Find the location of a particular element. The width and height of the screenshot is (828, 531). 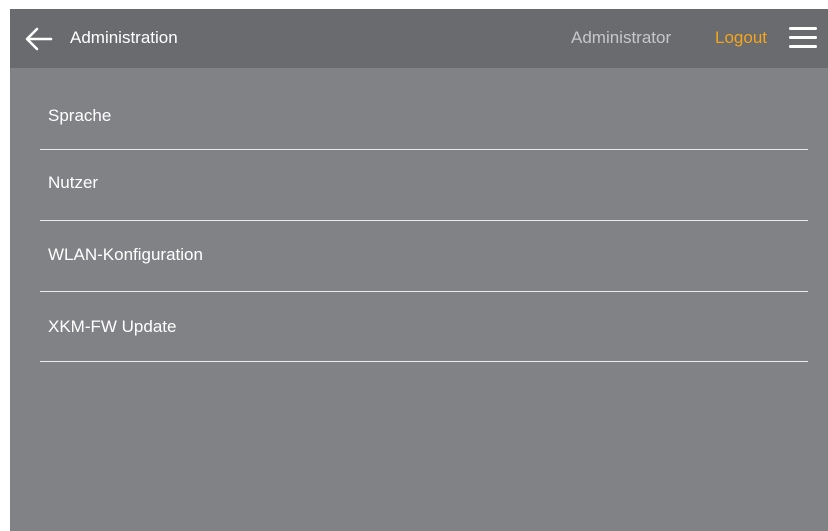

menu-item-label: Nutzer is located at coordinates (73, 182).